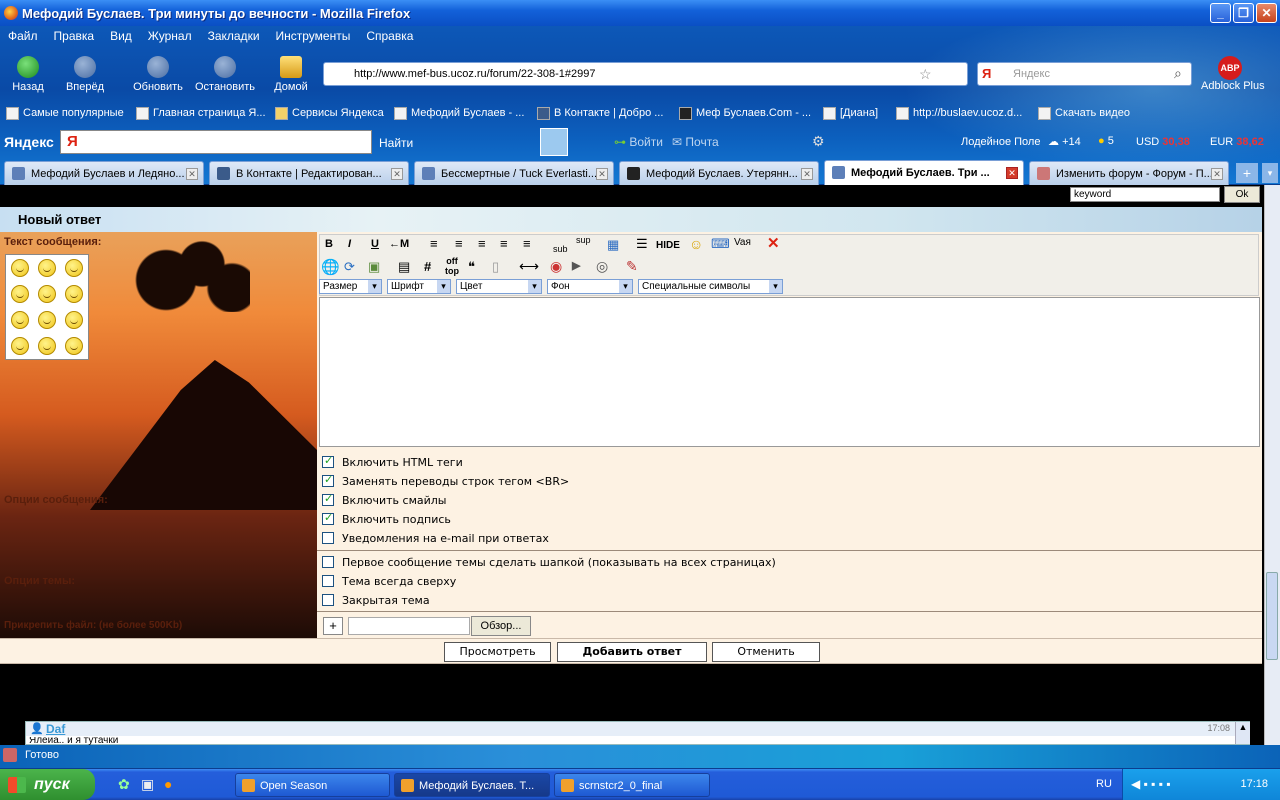 This screenshot has height=800, width=1280. What do you see at coordinates (147, 784) in the screenshot?
I see `quicklaunch-desktop-icon: ▣` at bounding box center [147, 784].